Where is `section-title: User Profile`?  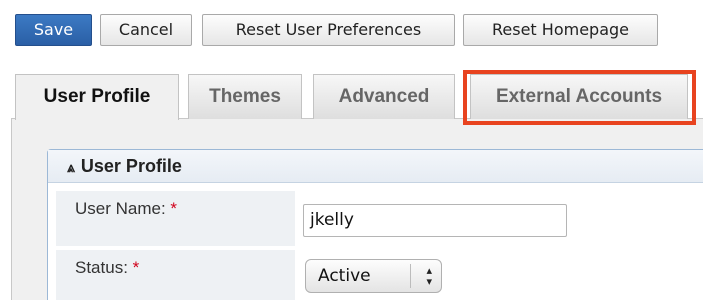
section-title: User Profile is located at coordinates (131, 166).